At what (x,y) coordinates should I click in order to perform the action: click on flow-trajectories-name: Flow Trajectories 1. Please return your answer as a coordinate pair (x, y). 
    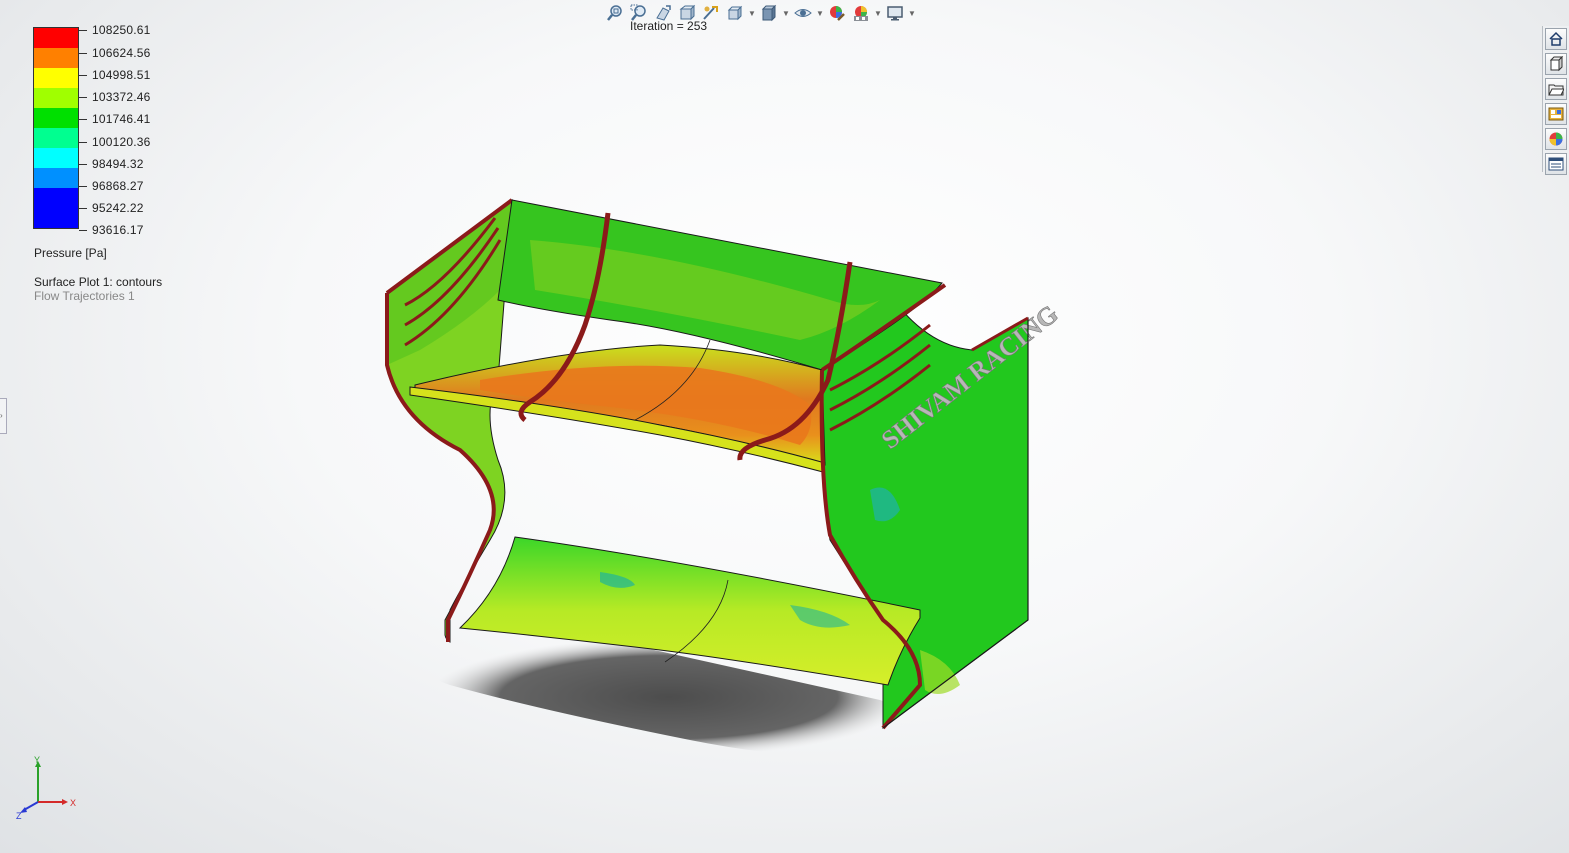
    Looking at the image, I should click on (84, 296).